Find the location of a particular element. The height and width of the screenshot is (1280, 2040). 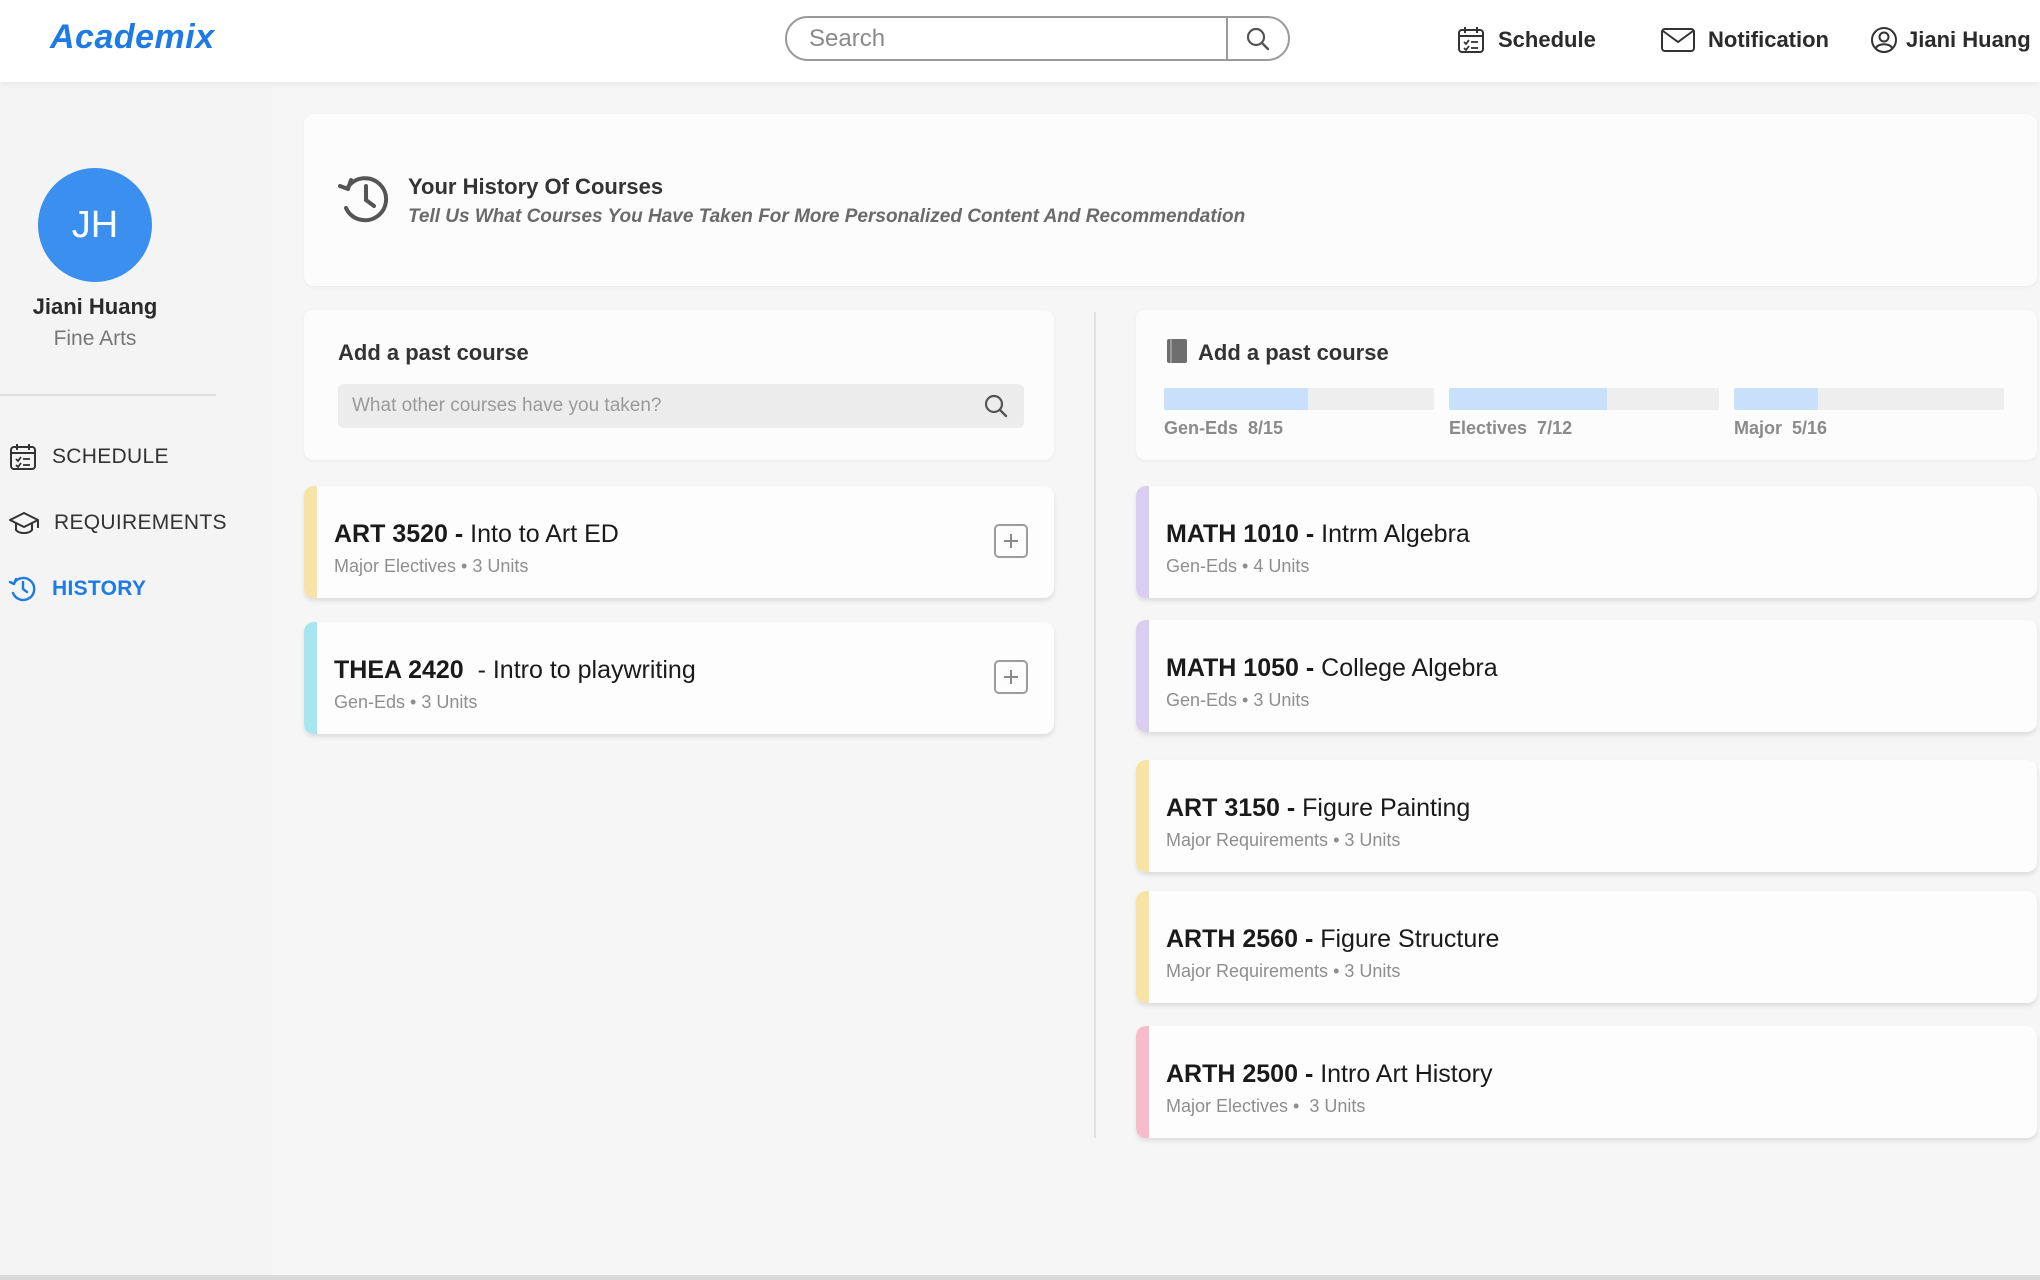

app-logo: Academix is located at coordinates (132, 37).